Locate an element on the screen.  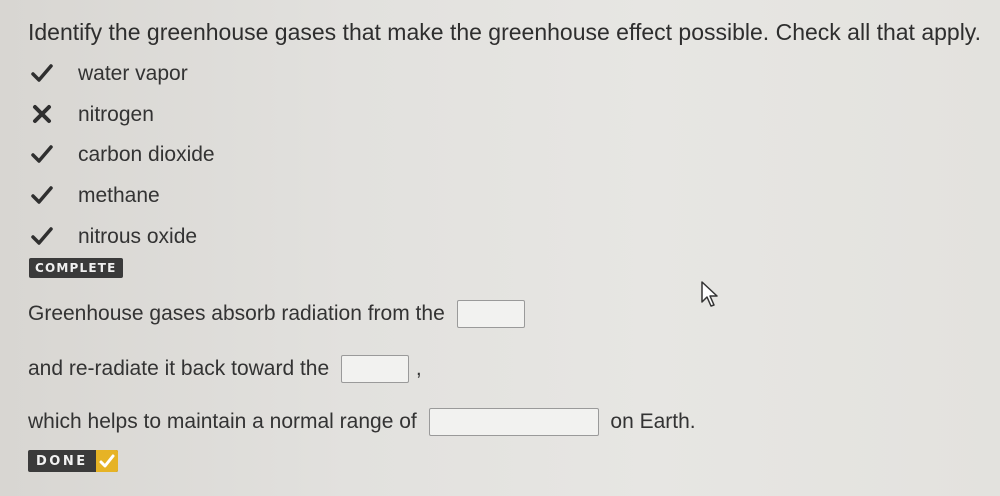
option-label: methane is located at coordinates (119, 195).